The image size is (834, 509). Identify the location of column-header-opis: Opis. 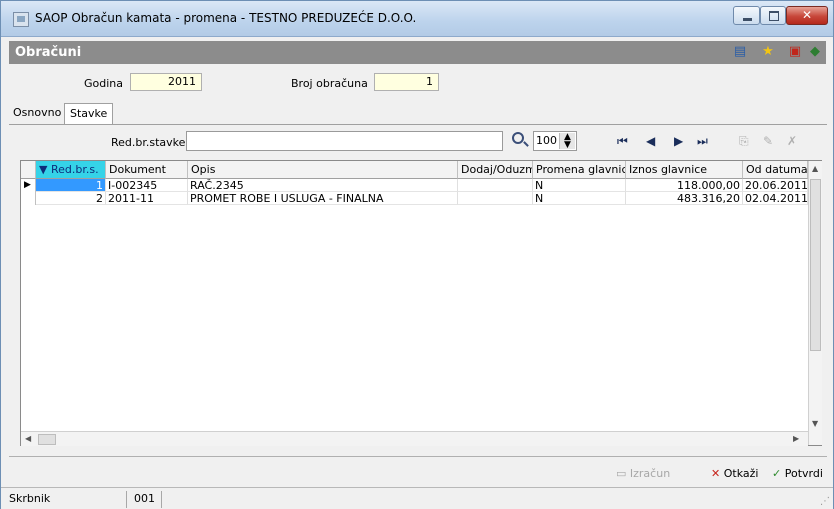
(323, 170).